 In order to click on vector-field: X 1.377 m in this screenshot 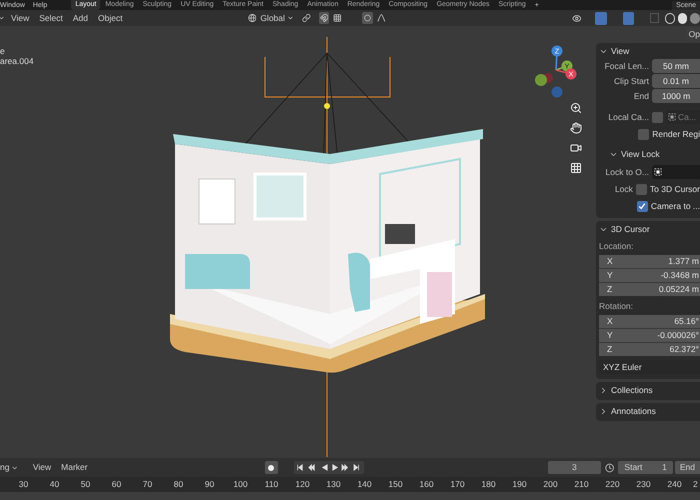, I will do `click(649, 261)`.